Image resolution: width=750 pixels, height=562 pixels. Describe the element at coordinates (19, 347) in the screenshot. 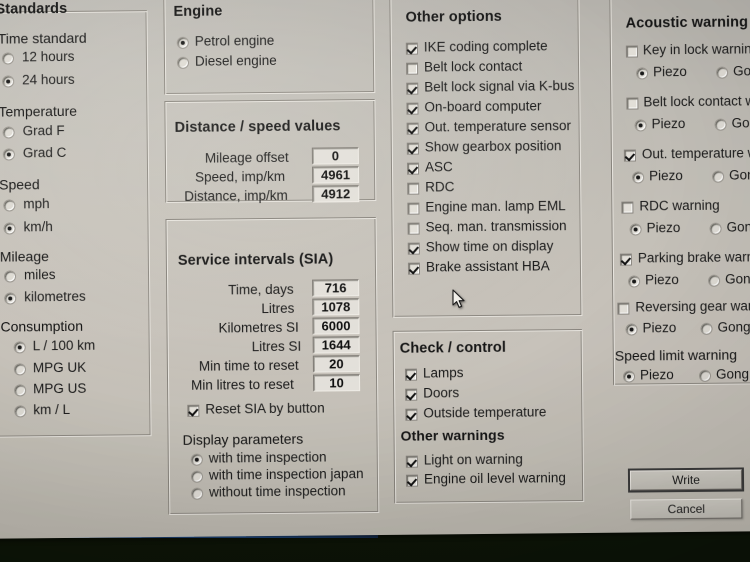

I see `radio-l-100km` at that location.